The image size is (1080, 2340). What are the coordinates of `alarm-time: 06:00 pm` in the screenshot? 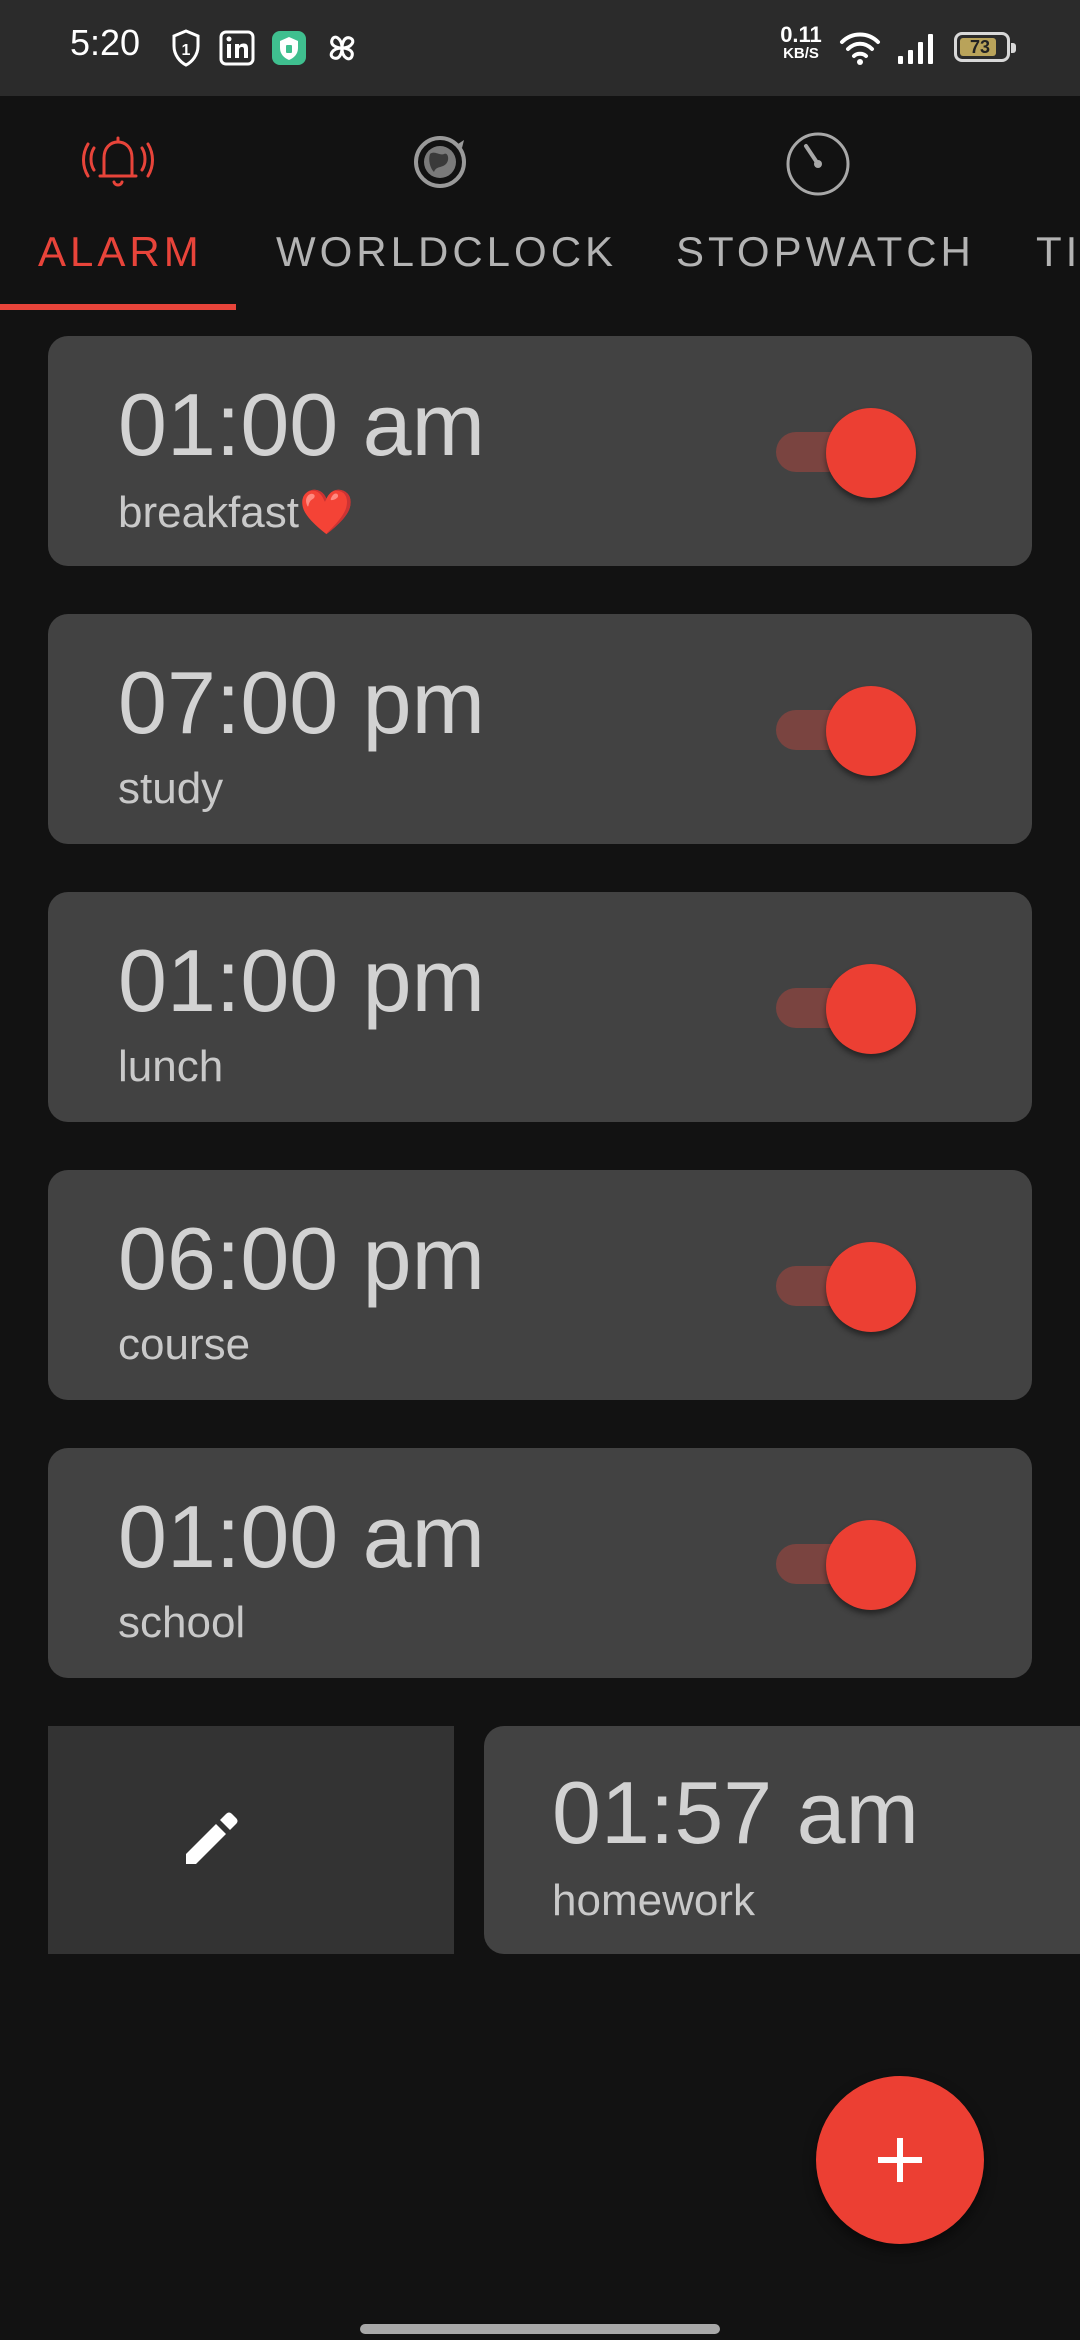 It's located at (301, 1258).